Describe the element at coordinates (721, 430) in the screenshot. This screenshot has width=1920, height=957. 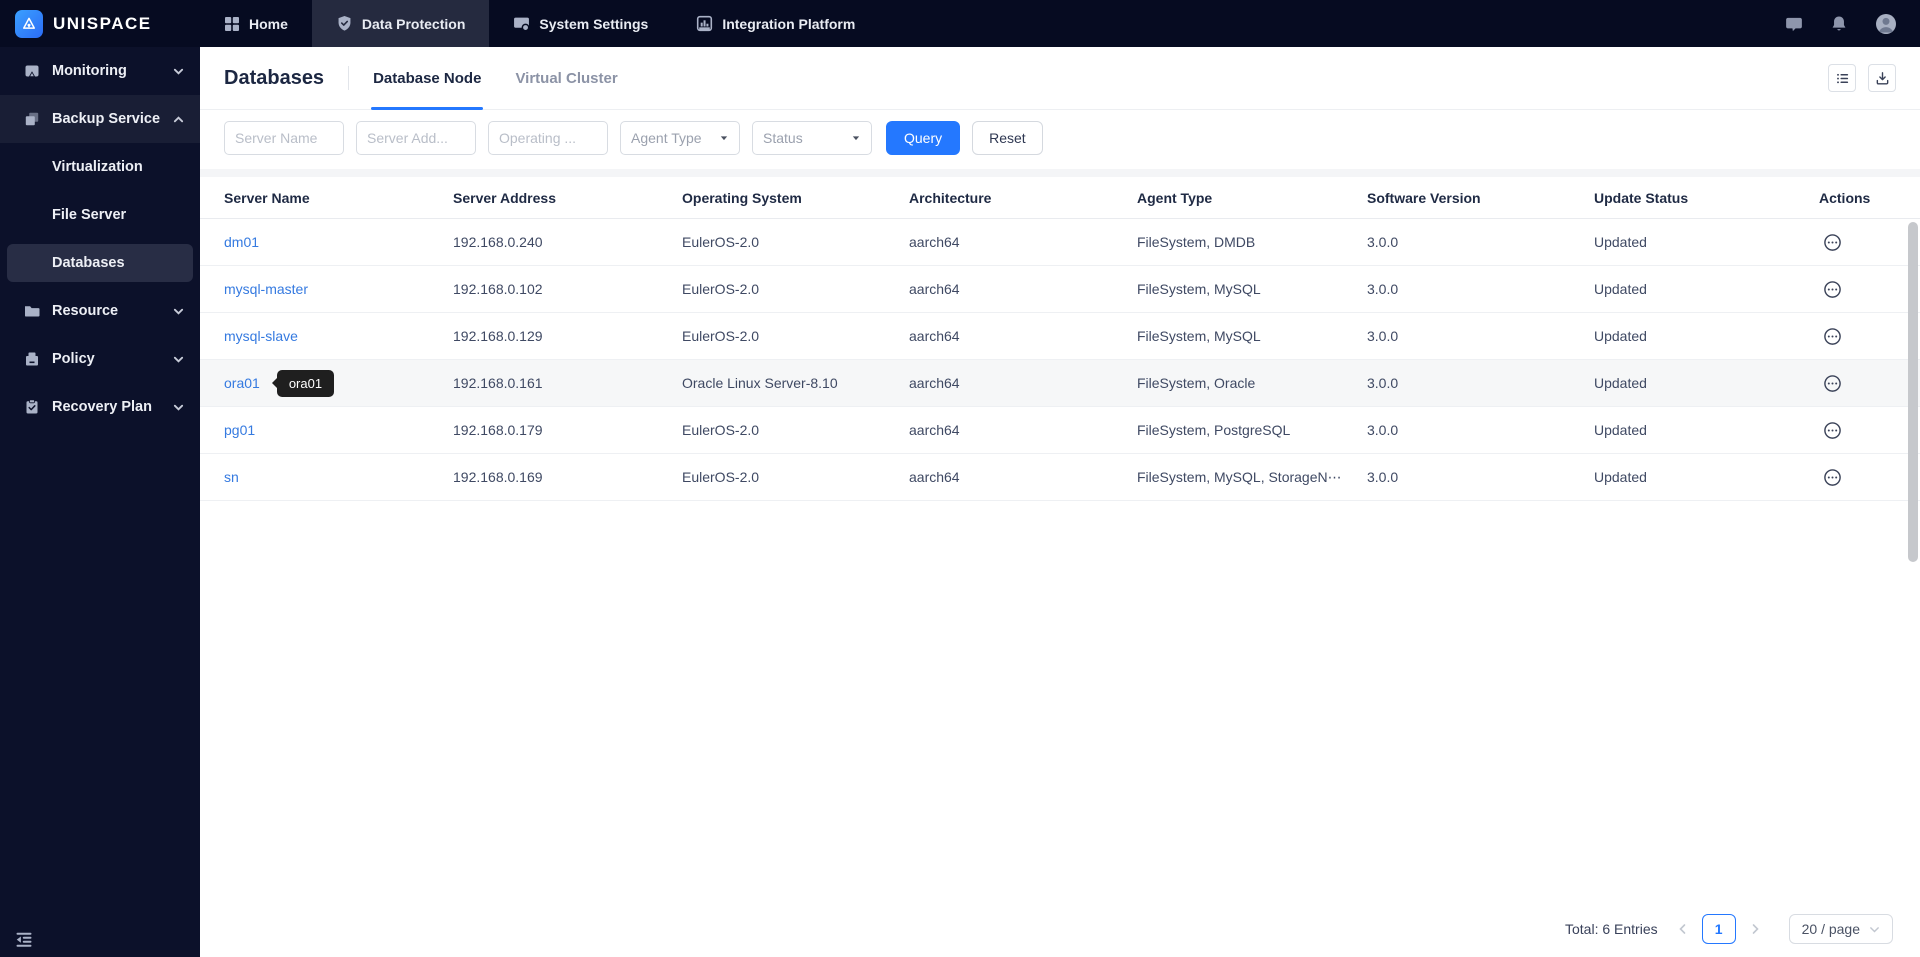
I see `table-cell: EulerOS-2.0` at that location.